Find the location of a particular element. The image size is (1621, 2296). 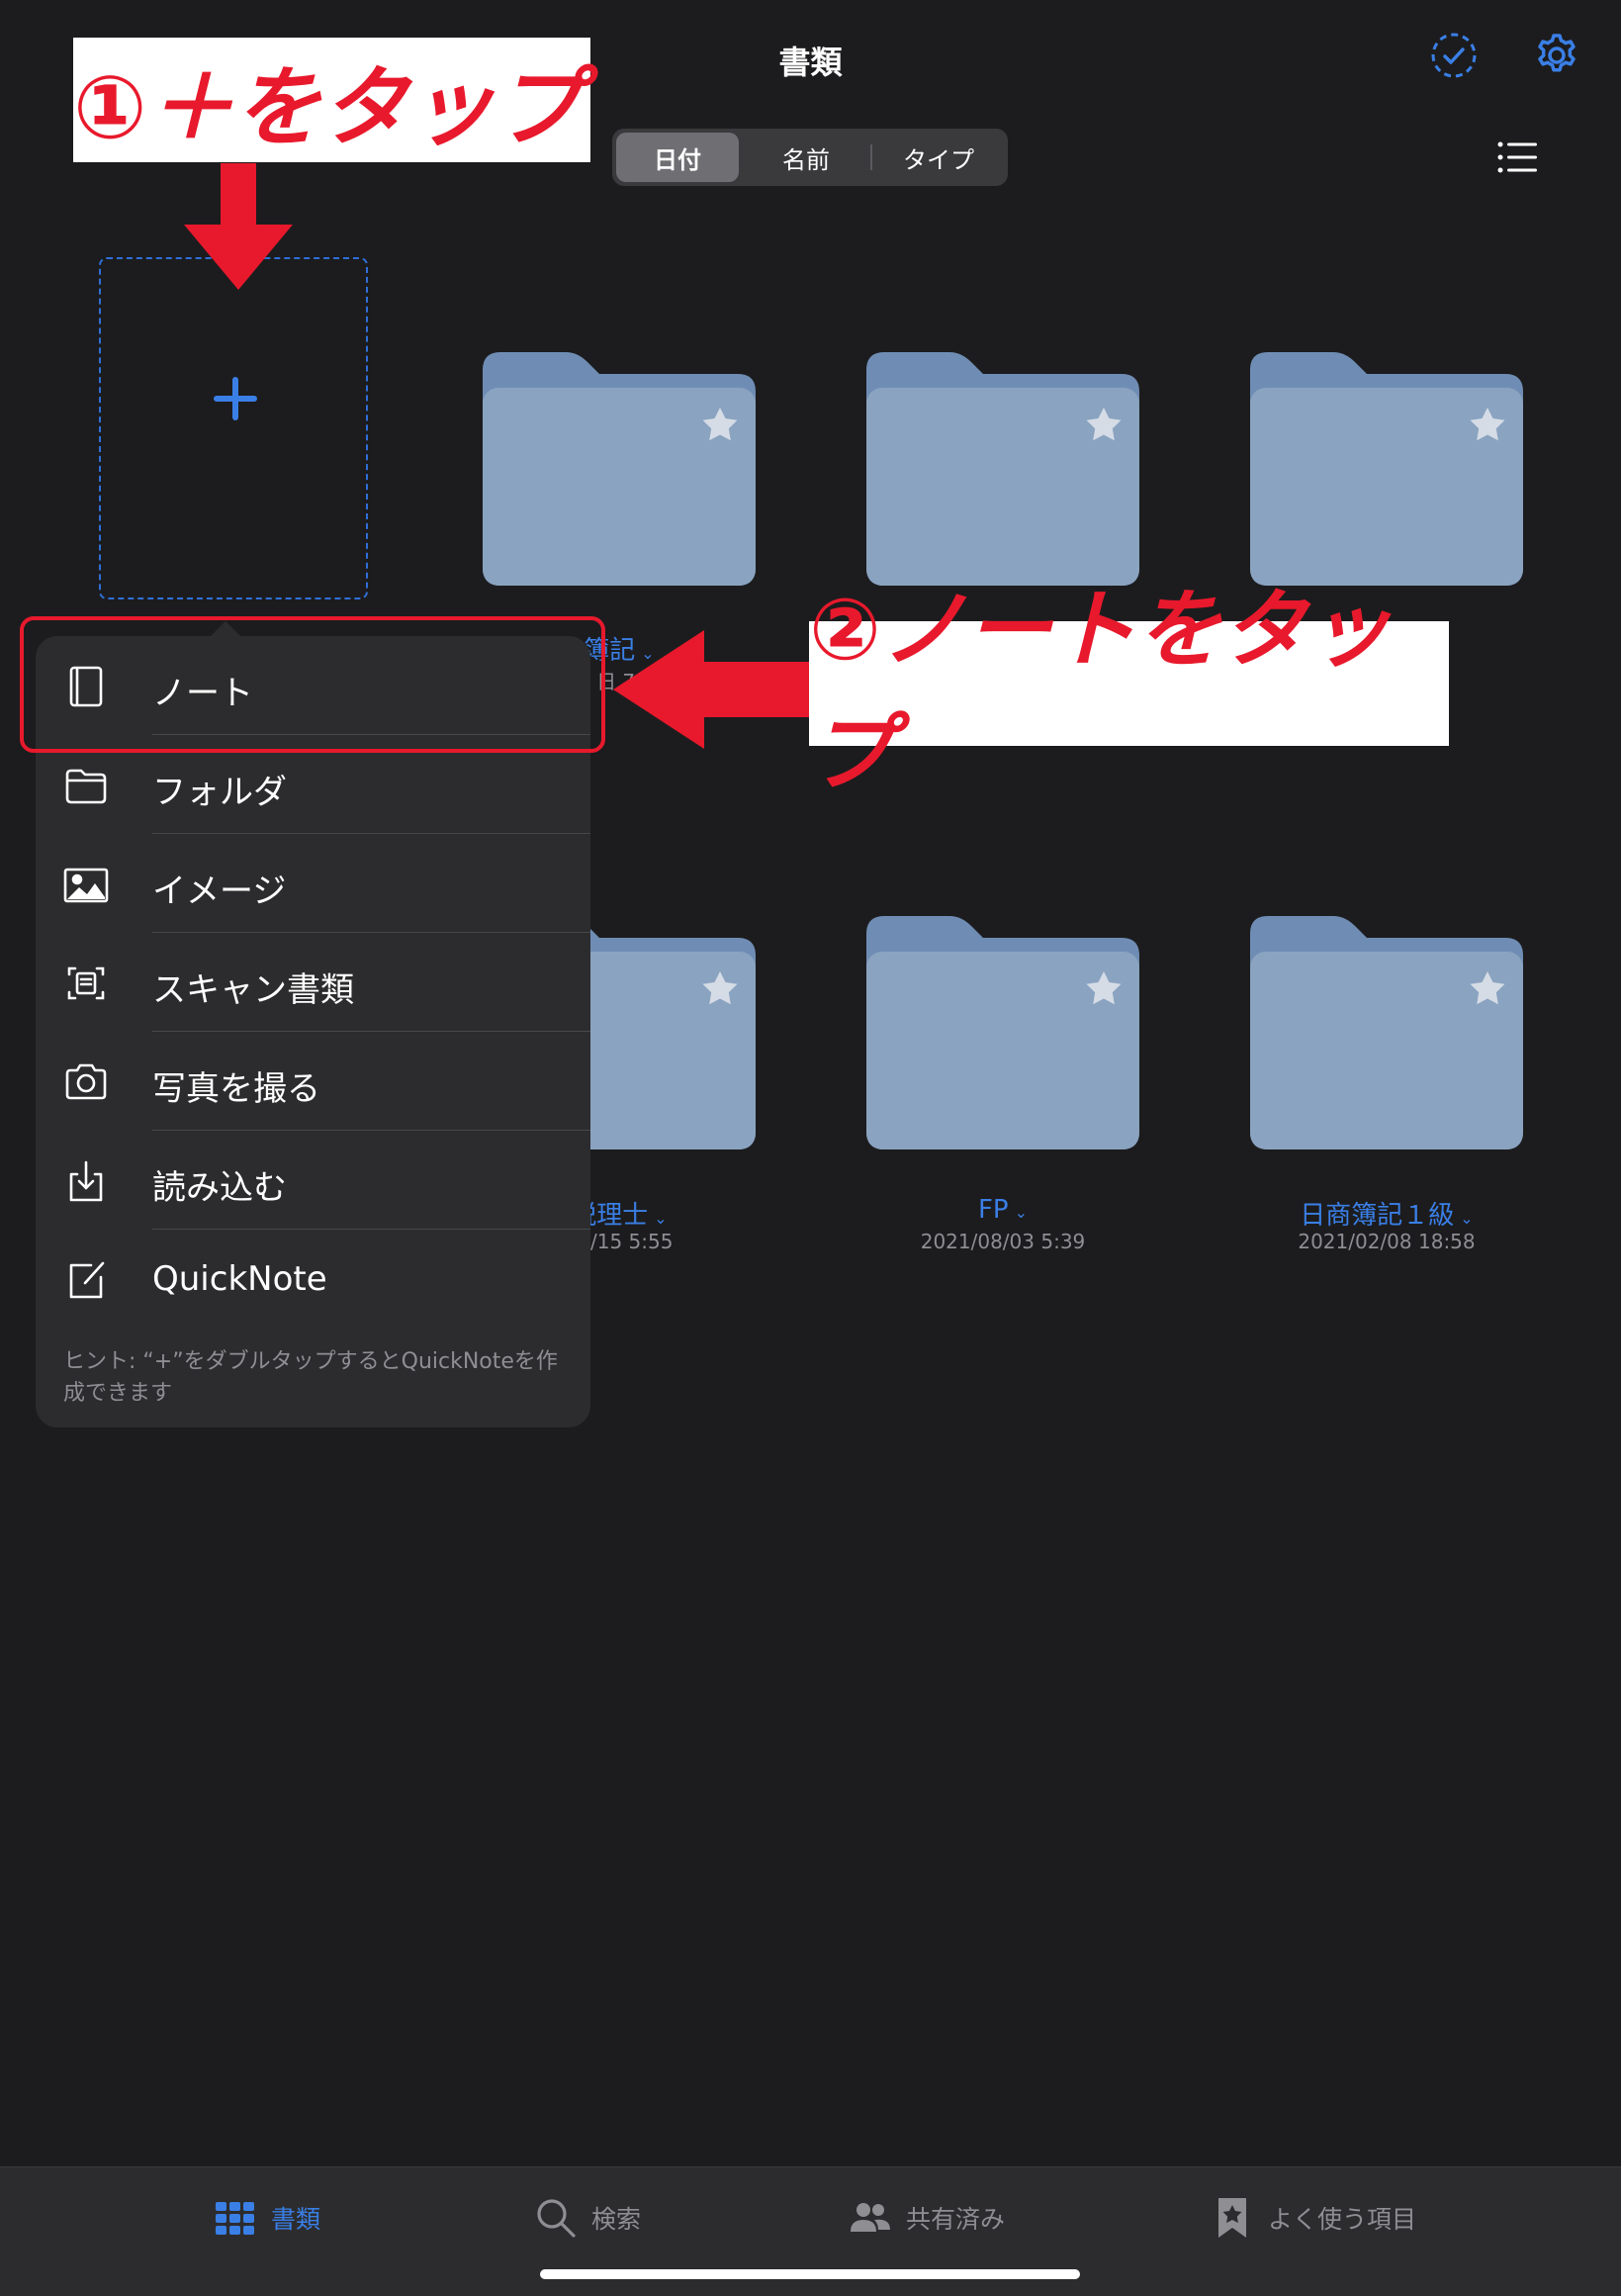

menu-item-label: フォルダ is located at coordinates (219, 793).